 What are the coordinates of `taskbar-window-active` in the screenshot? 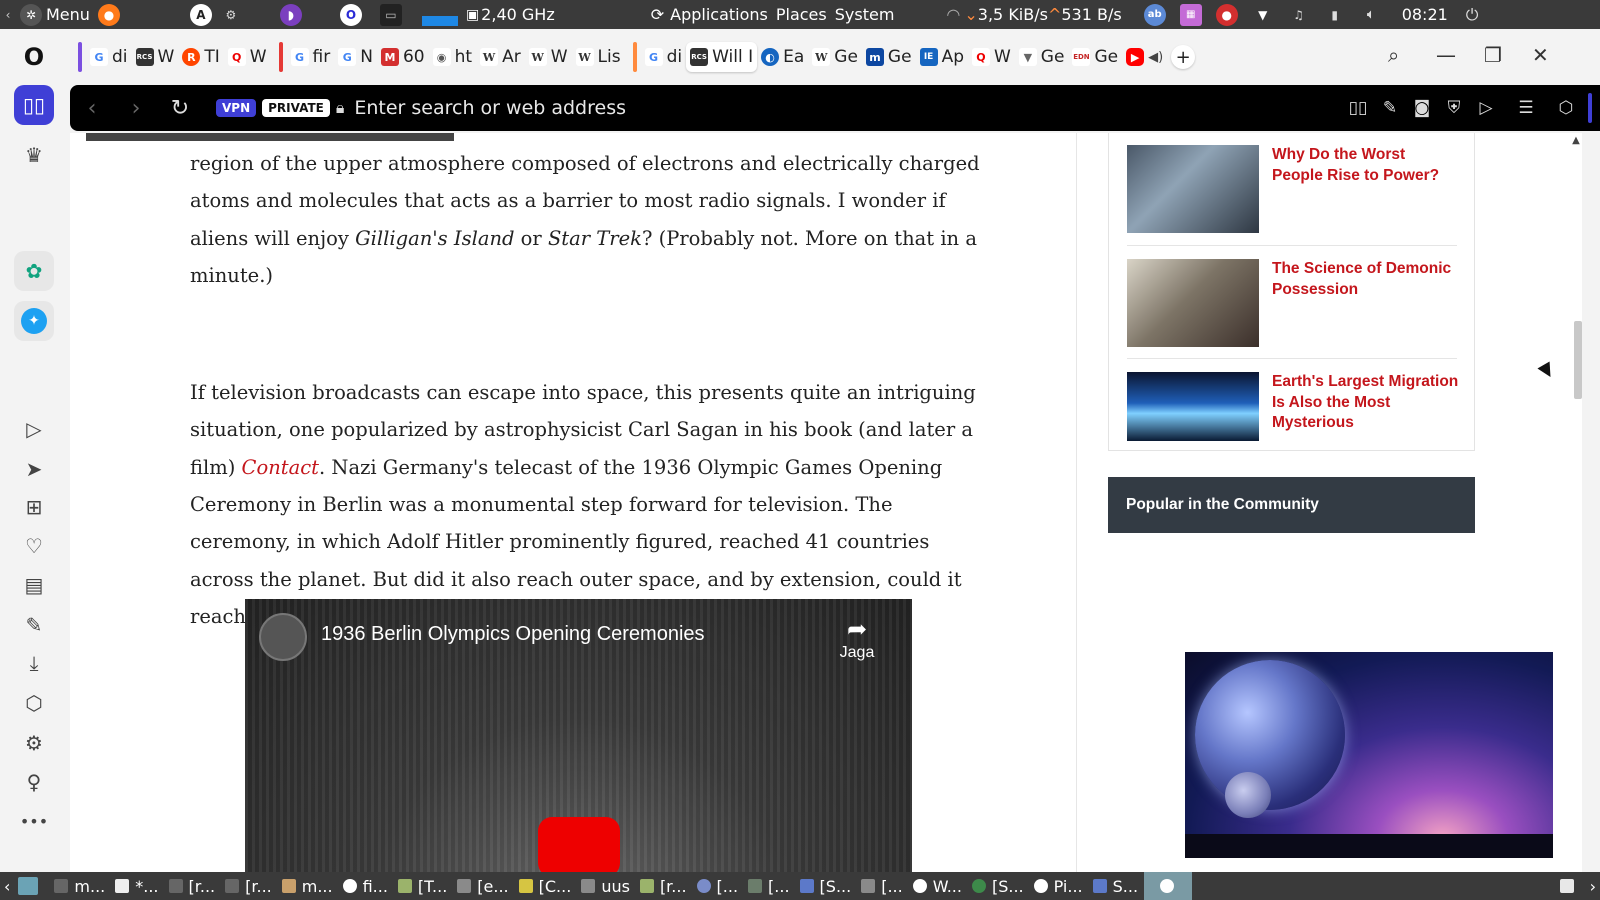 It's located at (1168, 886).